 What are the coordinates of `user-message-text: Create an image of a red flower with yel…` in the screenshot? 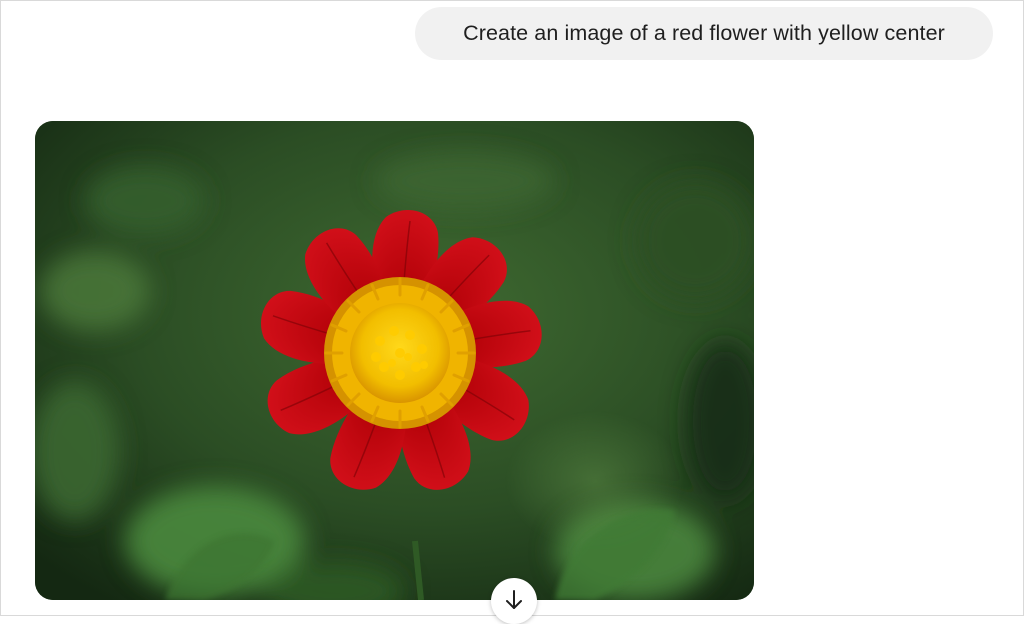 It's located at (704, 33).